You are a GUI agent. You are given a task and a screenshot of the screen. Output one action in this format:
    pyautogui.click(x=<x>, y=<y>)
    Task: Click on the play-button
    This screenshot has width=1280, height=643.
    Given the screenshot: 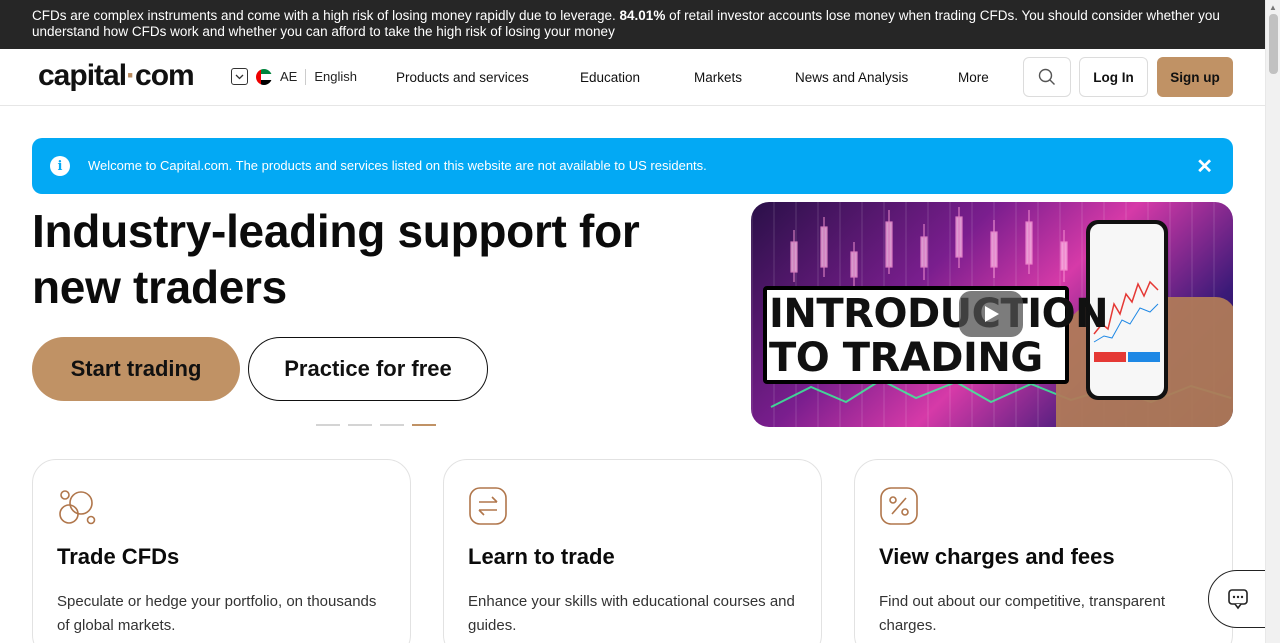 What is the action you would take?
    pyautogui.click(x=991, y=314)
    